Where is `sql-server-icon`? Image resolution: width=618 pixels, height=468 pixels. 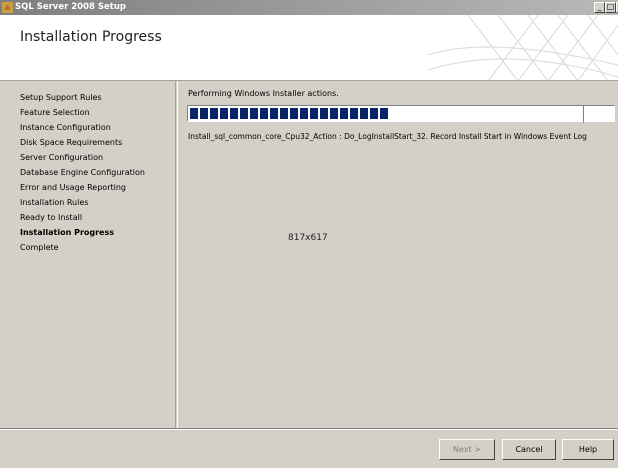 sql-server-icon is located at coordinates (7, 7).